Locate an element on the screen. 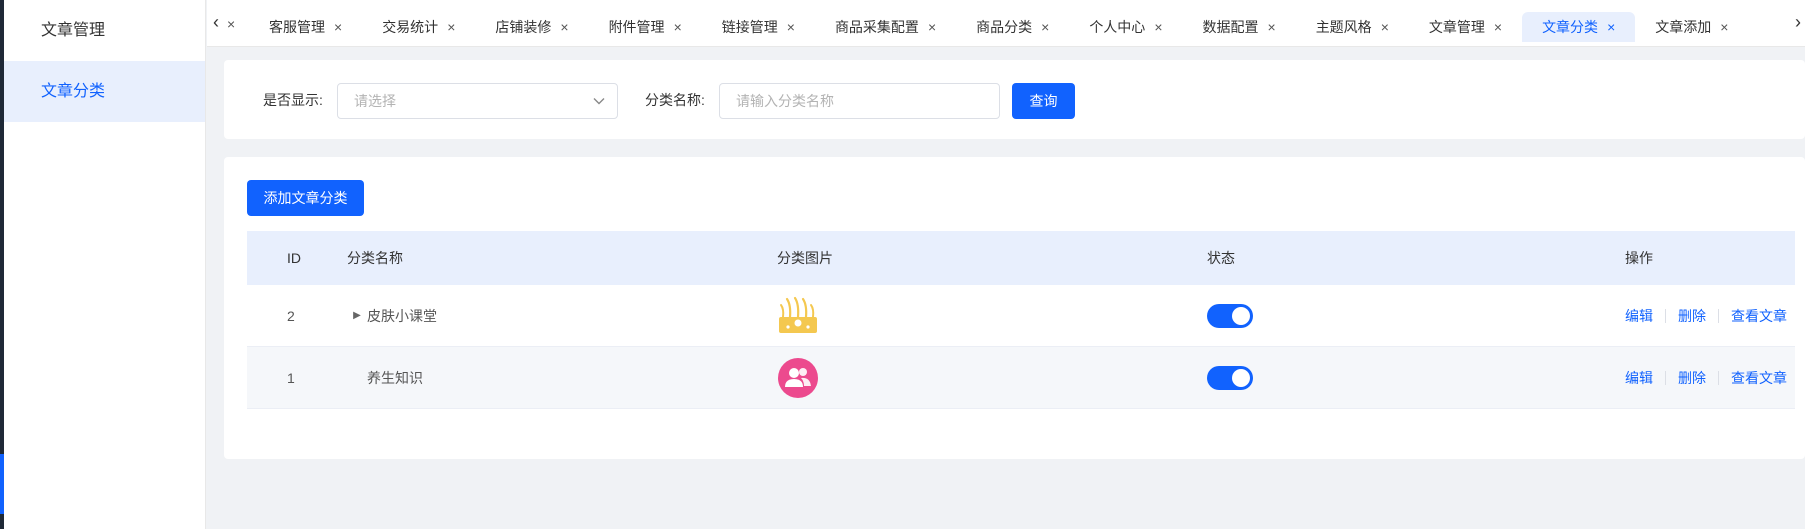 This screenshot has height=529, width=1805. skin-hair-icon is located at coordinates (798, 314).